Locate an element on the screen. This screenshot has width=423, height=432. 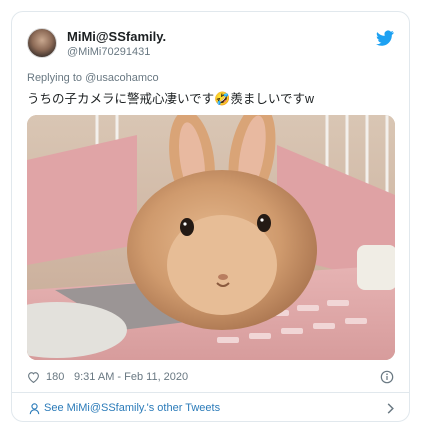
tweet-timestamp: 9:31 AM - Feb 11, 2020 is located at coordinates (131, 377).